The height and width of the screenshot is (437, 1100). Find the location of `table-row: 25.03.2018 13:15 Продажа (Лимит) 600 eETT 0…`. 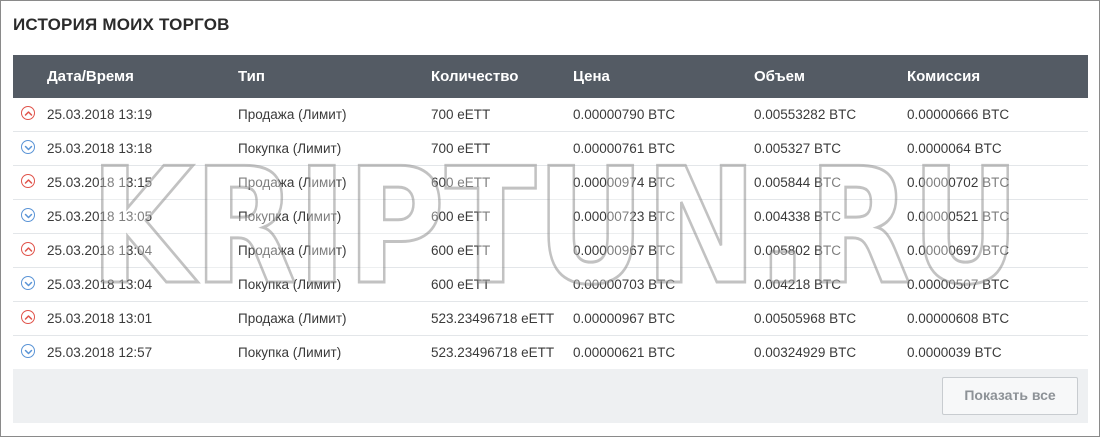

table-row: 25.03.2018 13:15 Продажа (Лимит) 600 eETT 0… is located at coordinates (550, 183).